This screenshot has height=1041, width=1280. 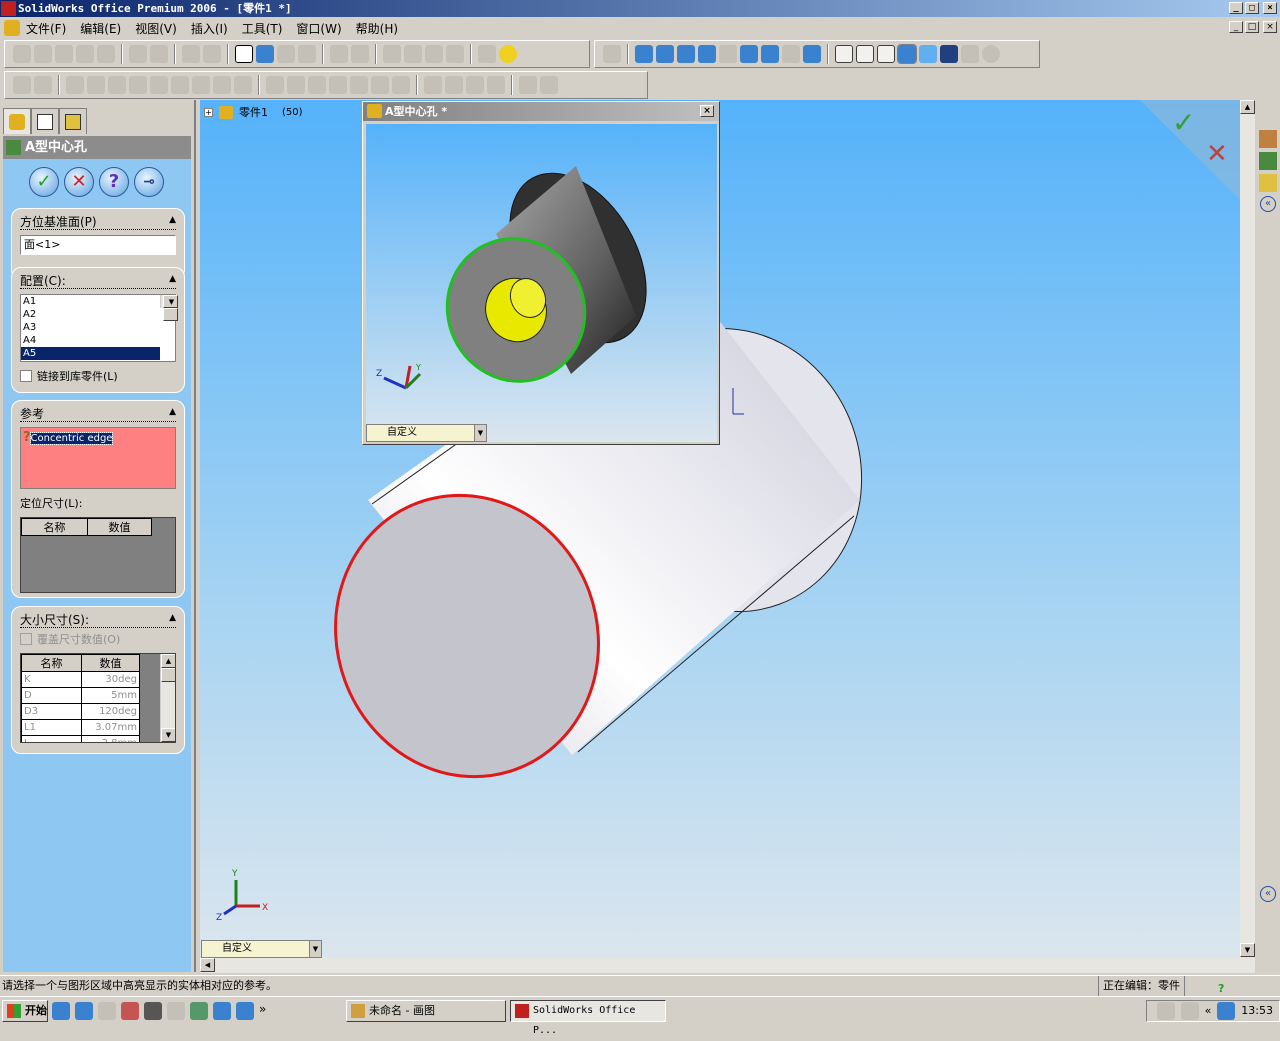 I want to click on zoom-fit-icon, so click(x=665, y=54).